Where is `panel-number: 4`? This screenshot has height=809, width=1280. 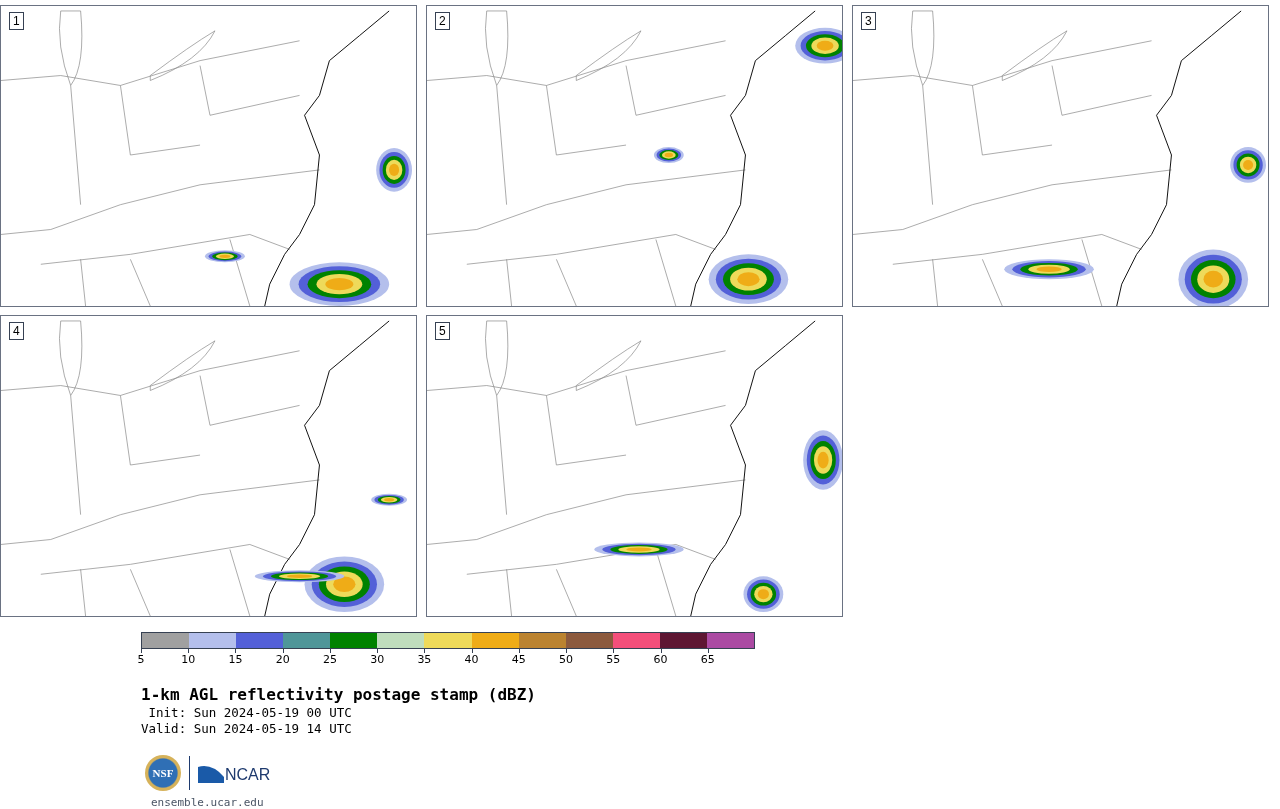
panel-number: 4 is located at coordinates (16, 331).